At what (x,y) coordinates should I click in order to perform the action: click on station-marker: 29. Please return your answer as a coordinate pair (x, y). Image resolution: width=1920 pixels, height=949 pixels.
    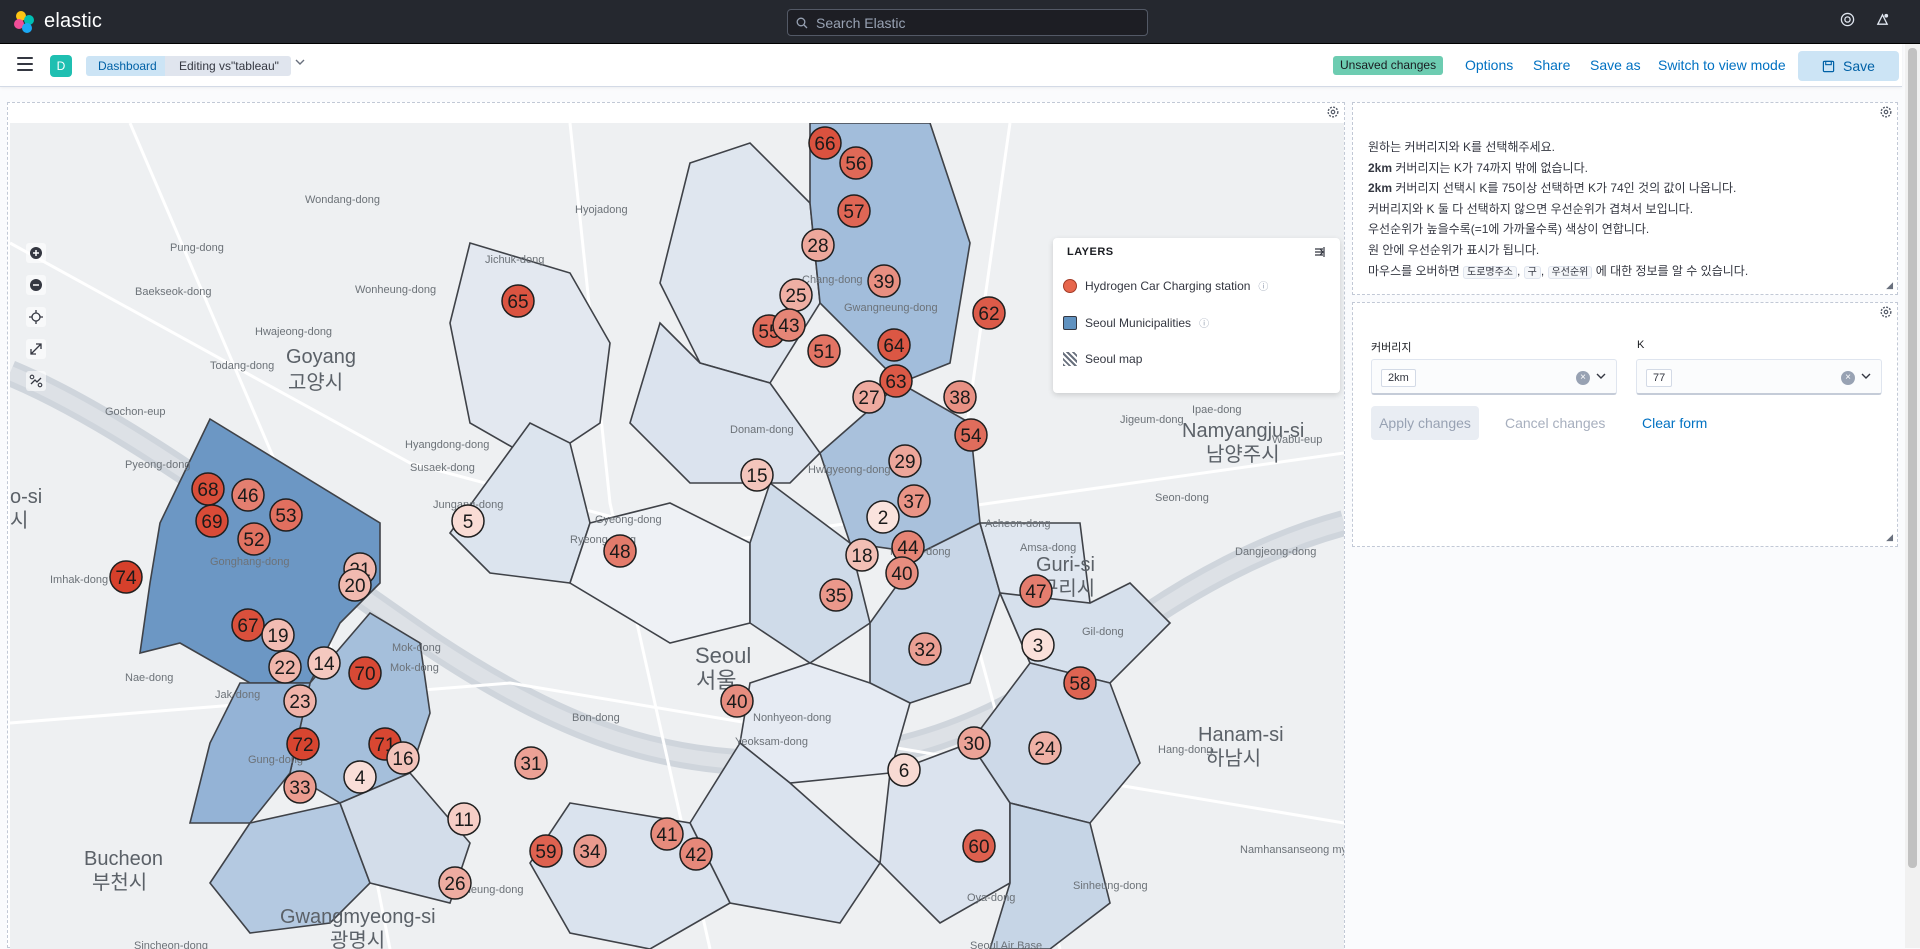
    Looking at the image, I should click on (905, 461).